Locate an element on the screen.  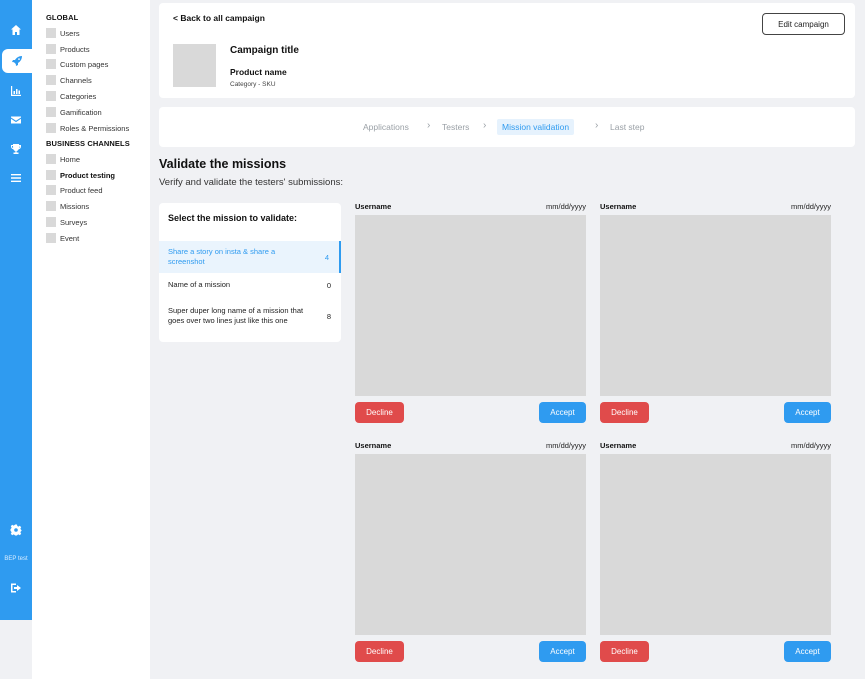
nav-item-label: Home is located at coordinates (70, 159).